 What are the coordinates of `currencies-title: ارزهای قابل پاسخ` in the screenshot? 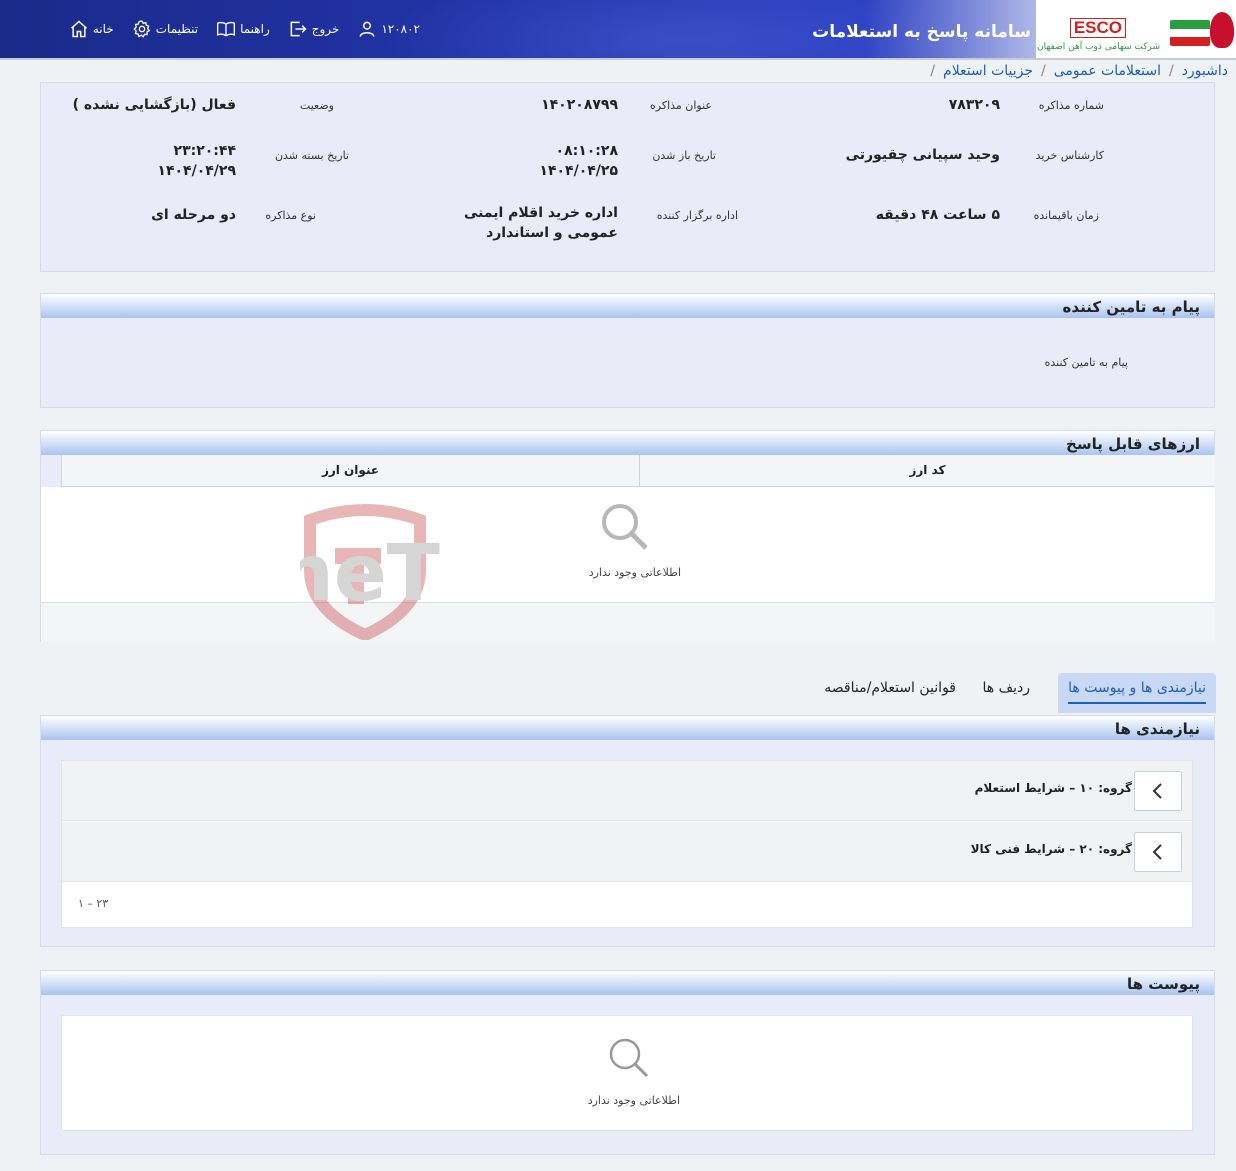 It's located at (627, 443).